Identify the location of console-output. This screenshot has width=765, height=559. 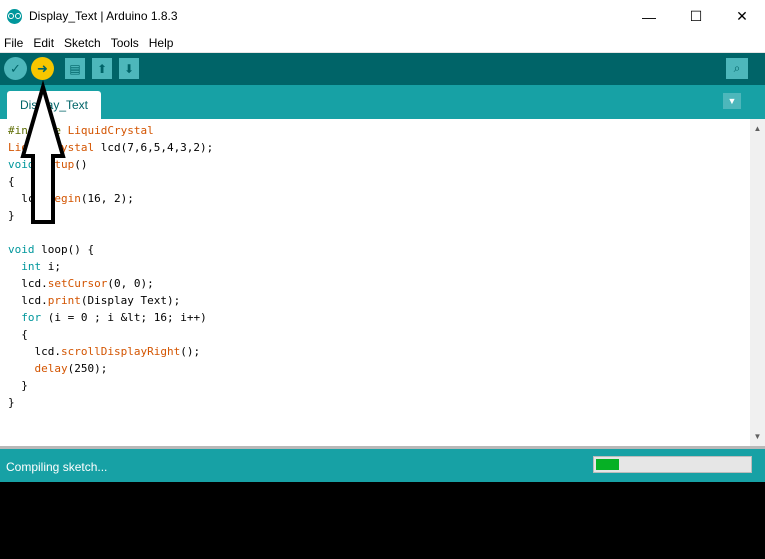
(382, 520).